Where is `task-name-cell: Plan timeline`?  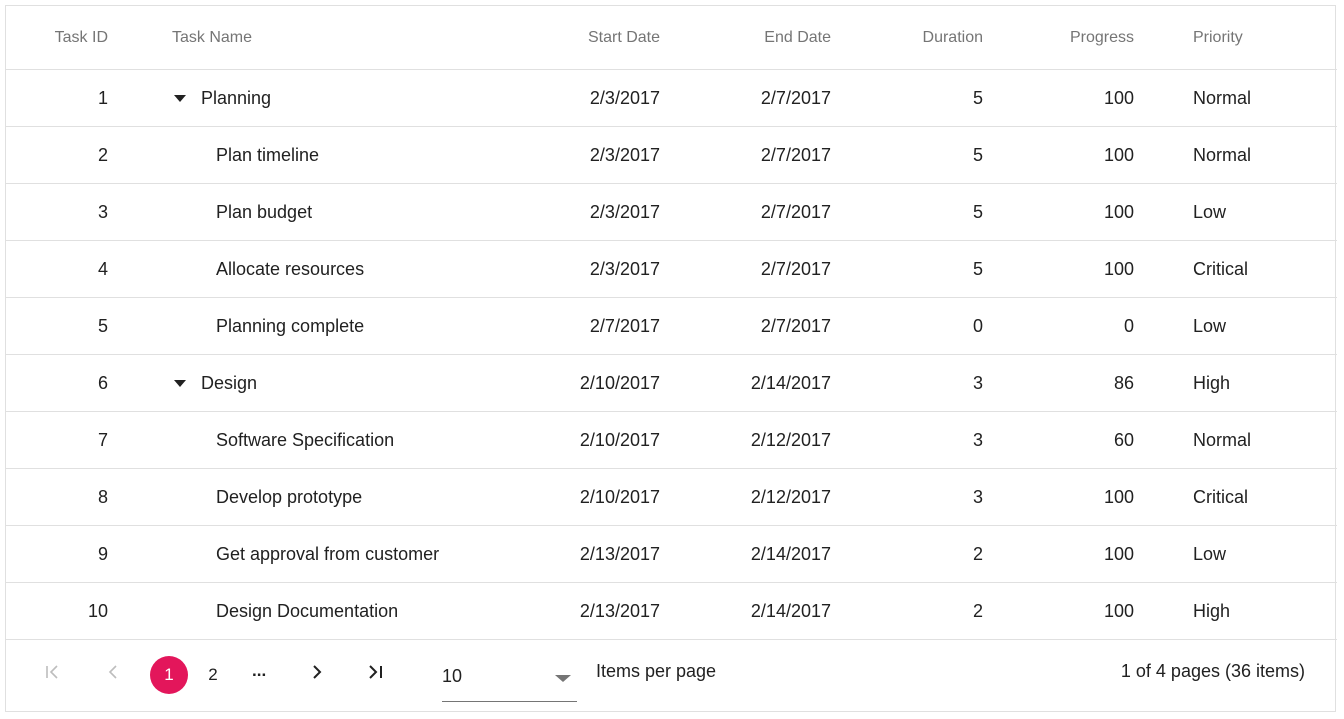
task-name-cell: Plan timeline is located at coordinates (324, 155).